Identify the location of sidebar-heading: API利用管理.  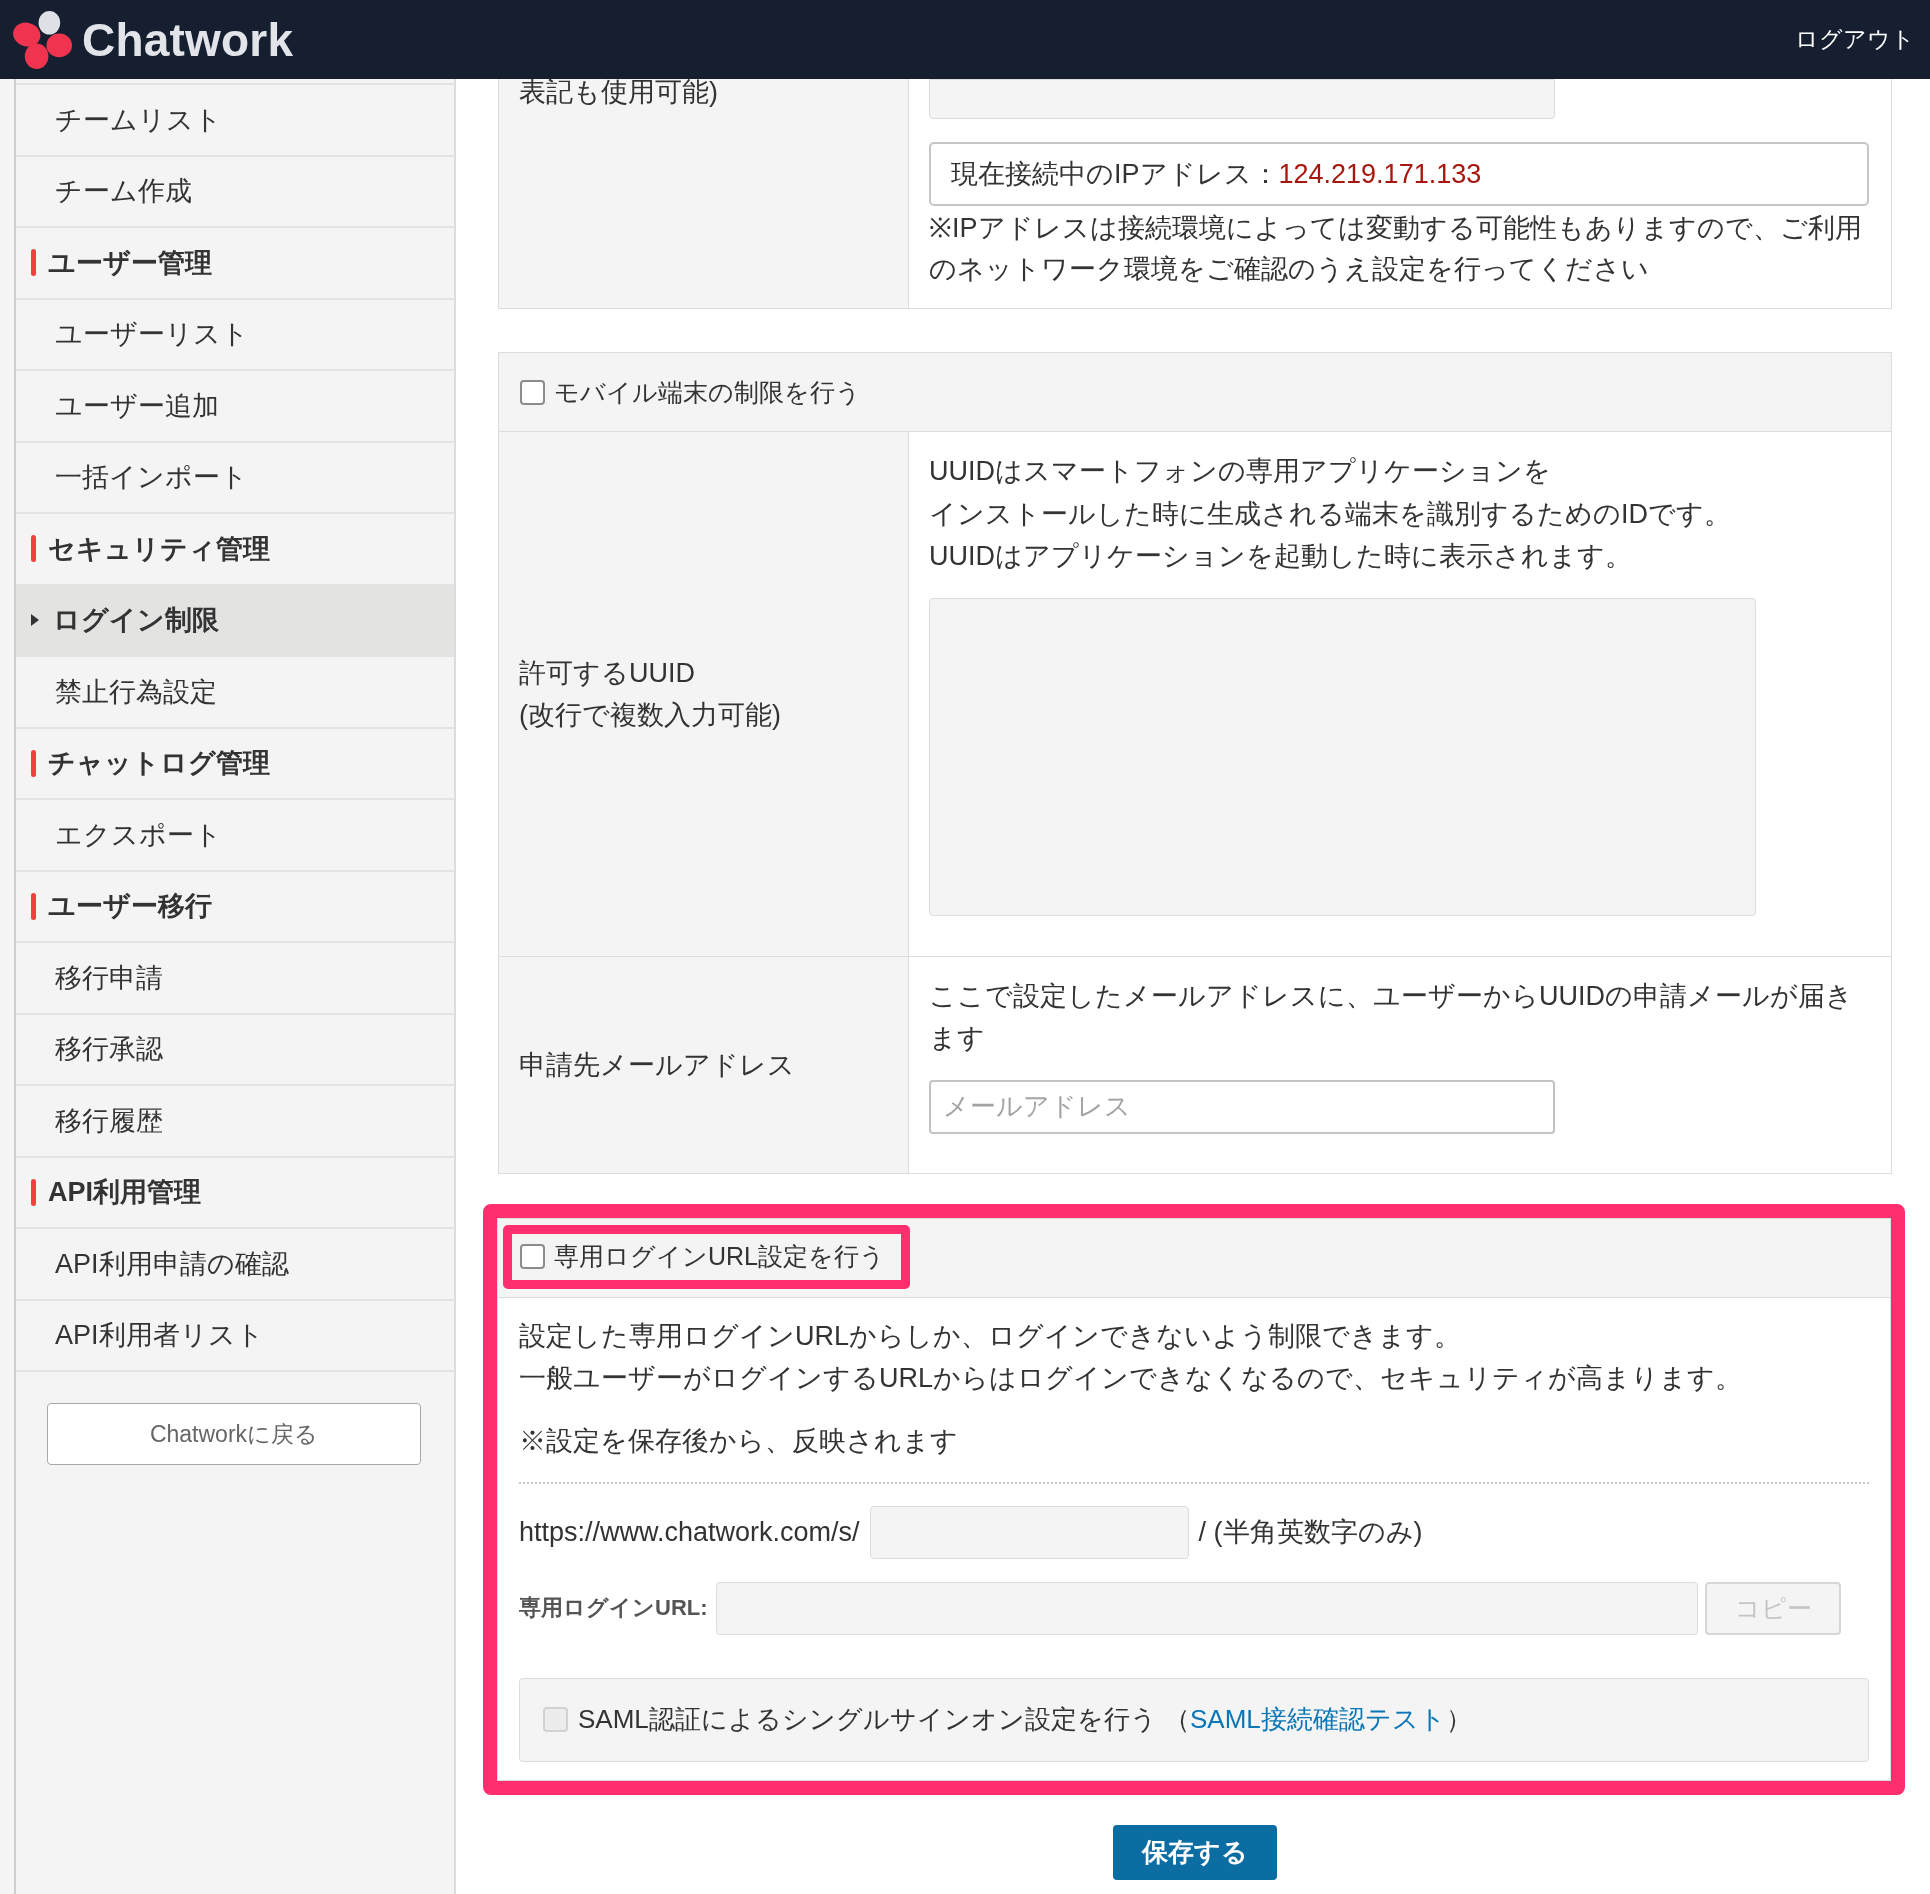
(124, 1193).